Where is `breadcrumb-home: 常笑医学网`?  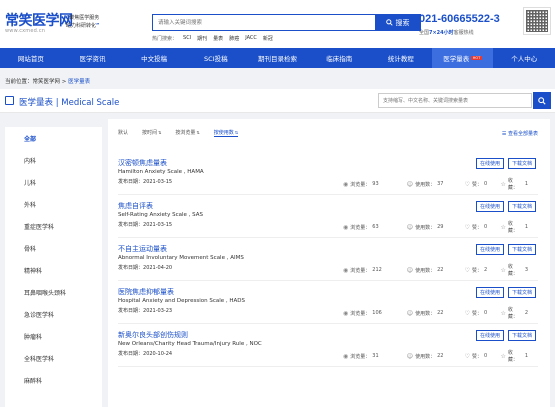 breadcrumb-home: 常笑医学网 is located at coordinates (47, 82).